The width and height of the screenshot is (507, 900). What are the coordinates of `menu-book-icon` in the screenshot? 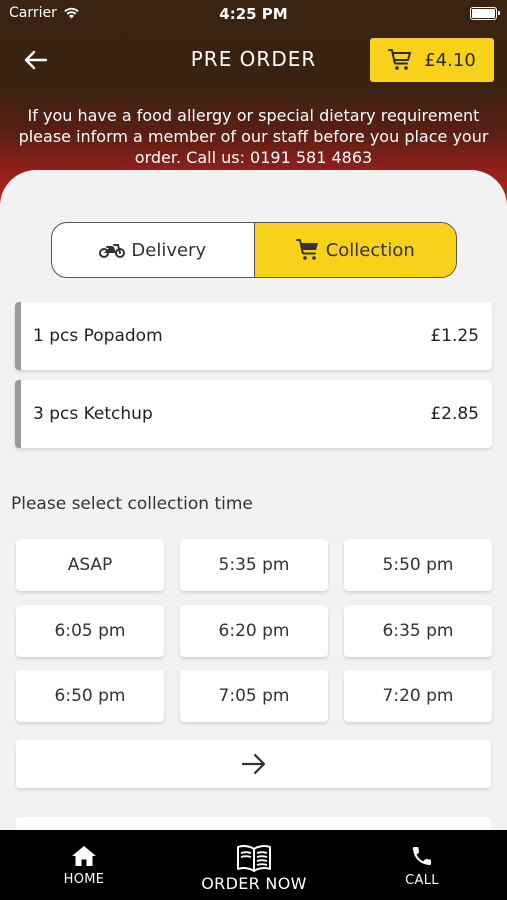 It's located at (254, 858).